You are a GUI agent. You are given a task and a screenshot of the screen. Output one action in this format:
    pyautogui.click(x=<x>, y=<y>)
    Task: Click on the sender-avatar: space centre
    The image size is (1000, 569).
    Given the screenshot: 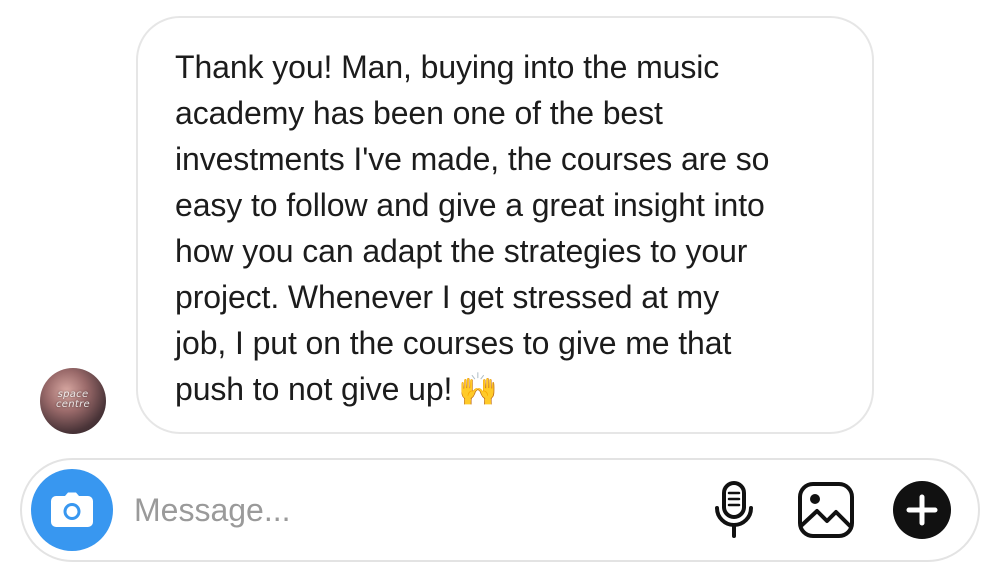 What is the action you would take?
    pyautogui.click(x=73, y=401)
    